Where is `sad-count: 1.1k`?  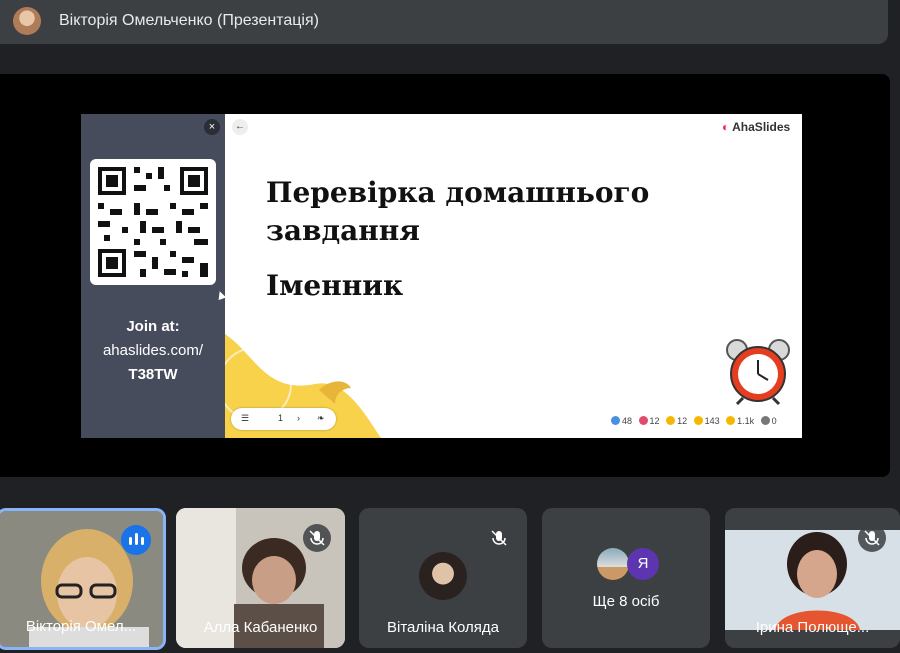 sad-count: 1.1k is located at coordinates (746, 421).